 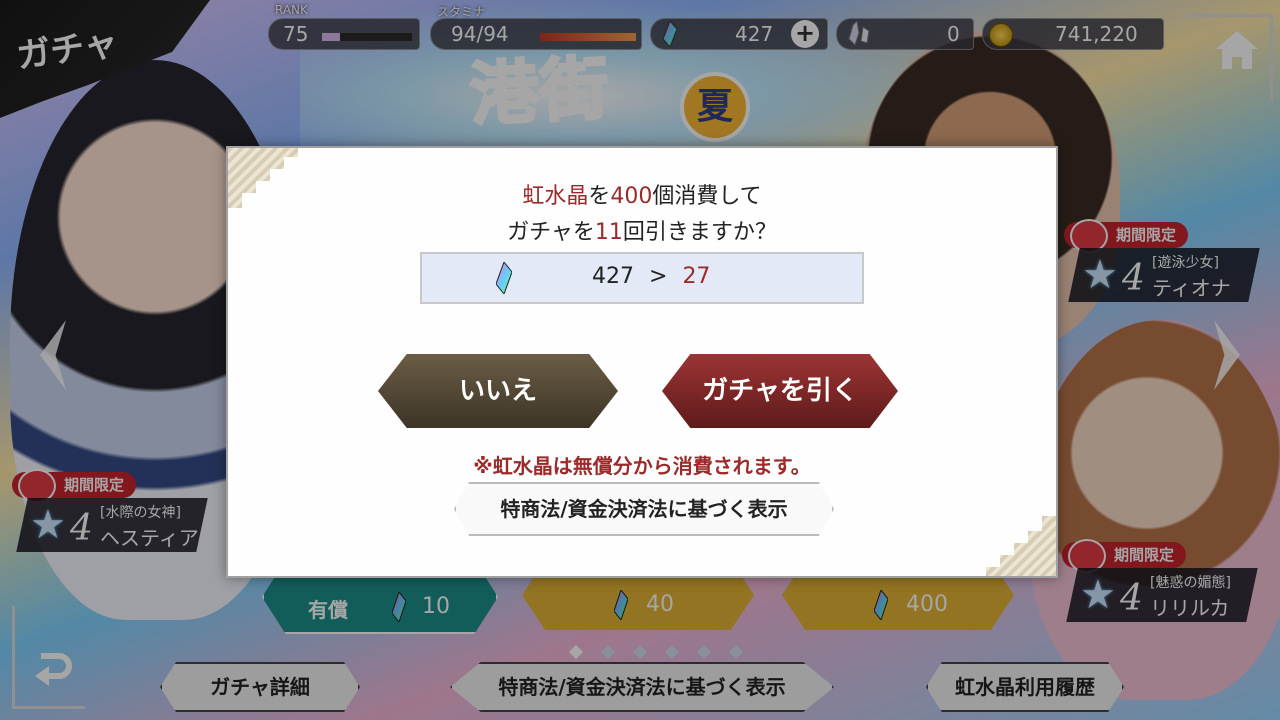 I want to click on confirm-message-line1: 虹水晶を400個消費して, so click(x=642, y=194).